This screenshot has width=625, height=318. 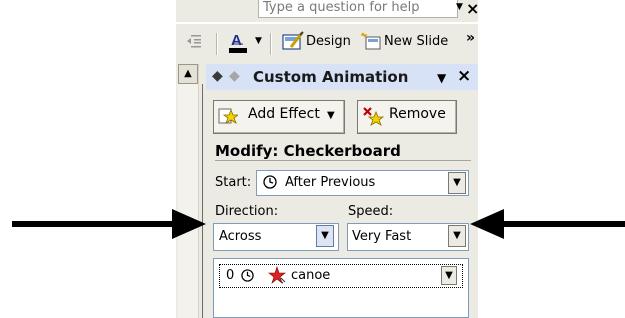 I want to click on start-value: After Previous, so click(x=330, y=182).